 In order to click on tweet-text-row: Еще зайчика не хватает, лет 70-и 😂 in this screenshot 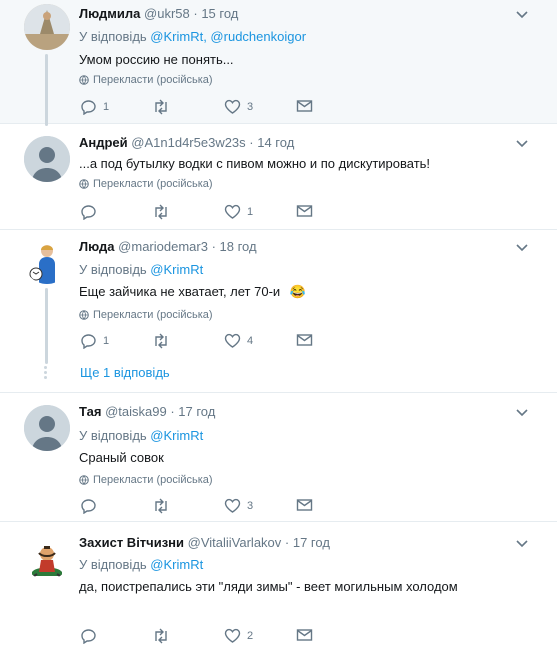, I will do `click(192, 292)`.